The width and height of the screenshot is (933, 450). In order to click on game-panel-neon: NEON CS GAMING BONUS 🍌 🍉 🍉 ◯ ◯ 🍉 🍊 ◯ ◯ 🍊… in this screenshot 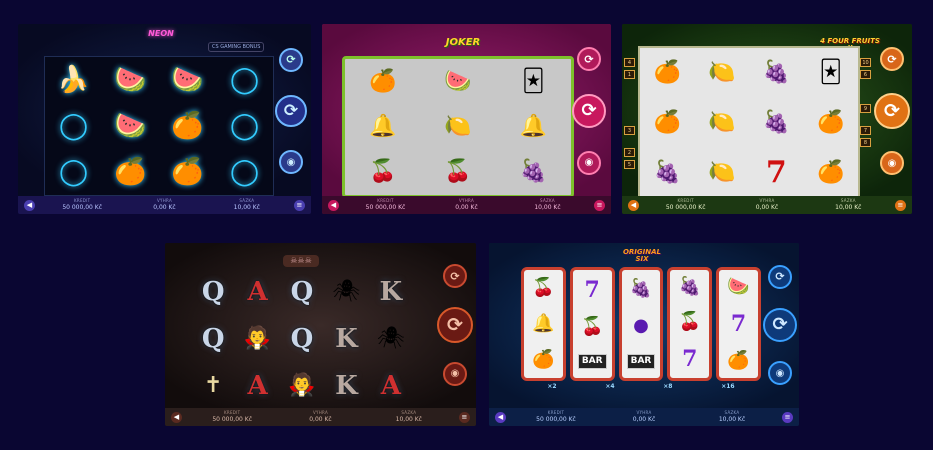, I will do `click(164, 119)`.